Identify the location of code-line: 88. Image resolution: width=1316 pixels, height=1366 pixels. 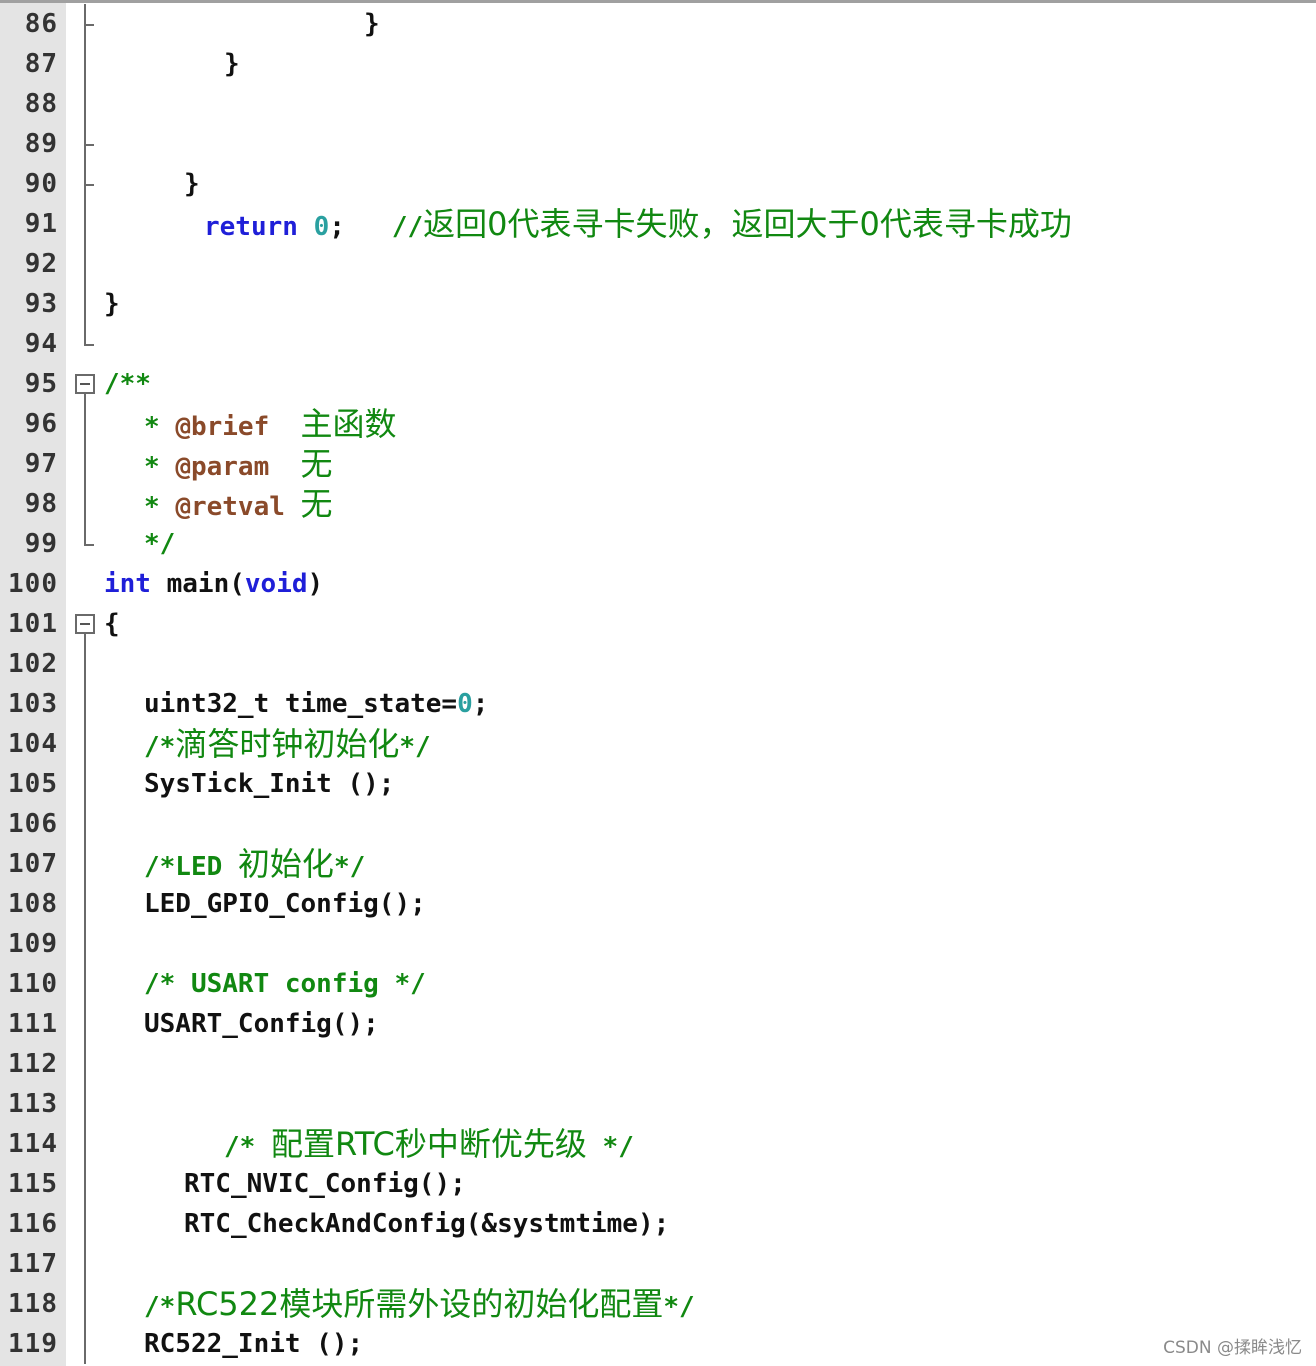
(658, 104).